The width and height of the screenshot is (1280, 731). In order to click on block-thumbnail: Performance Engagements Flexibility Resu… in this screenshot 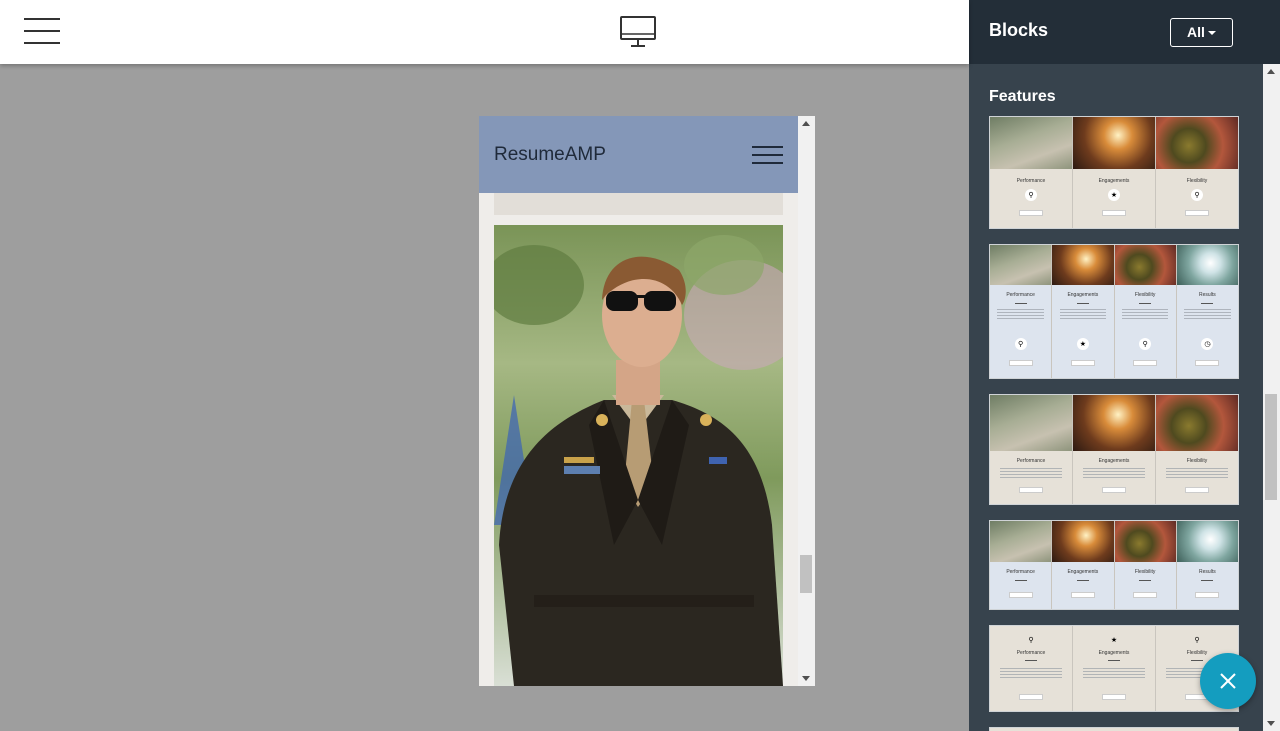, I will do `click(1114, 565)`.